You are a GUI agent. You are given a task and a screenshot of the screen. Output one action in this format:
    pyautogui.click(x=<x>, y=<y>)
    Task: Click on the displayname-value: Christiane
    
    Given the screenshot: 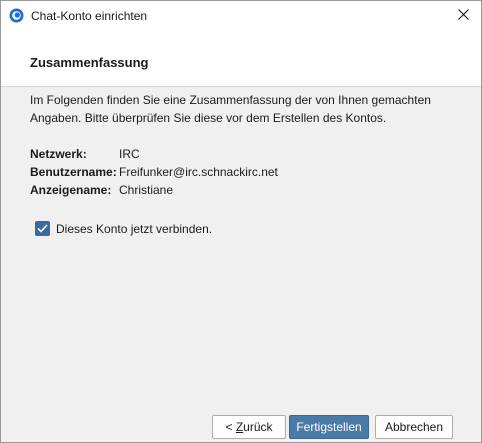 What is the action you would take?
    pyautogui.click(x=146, y=190)
    